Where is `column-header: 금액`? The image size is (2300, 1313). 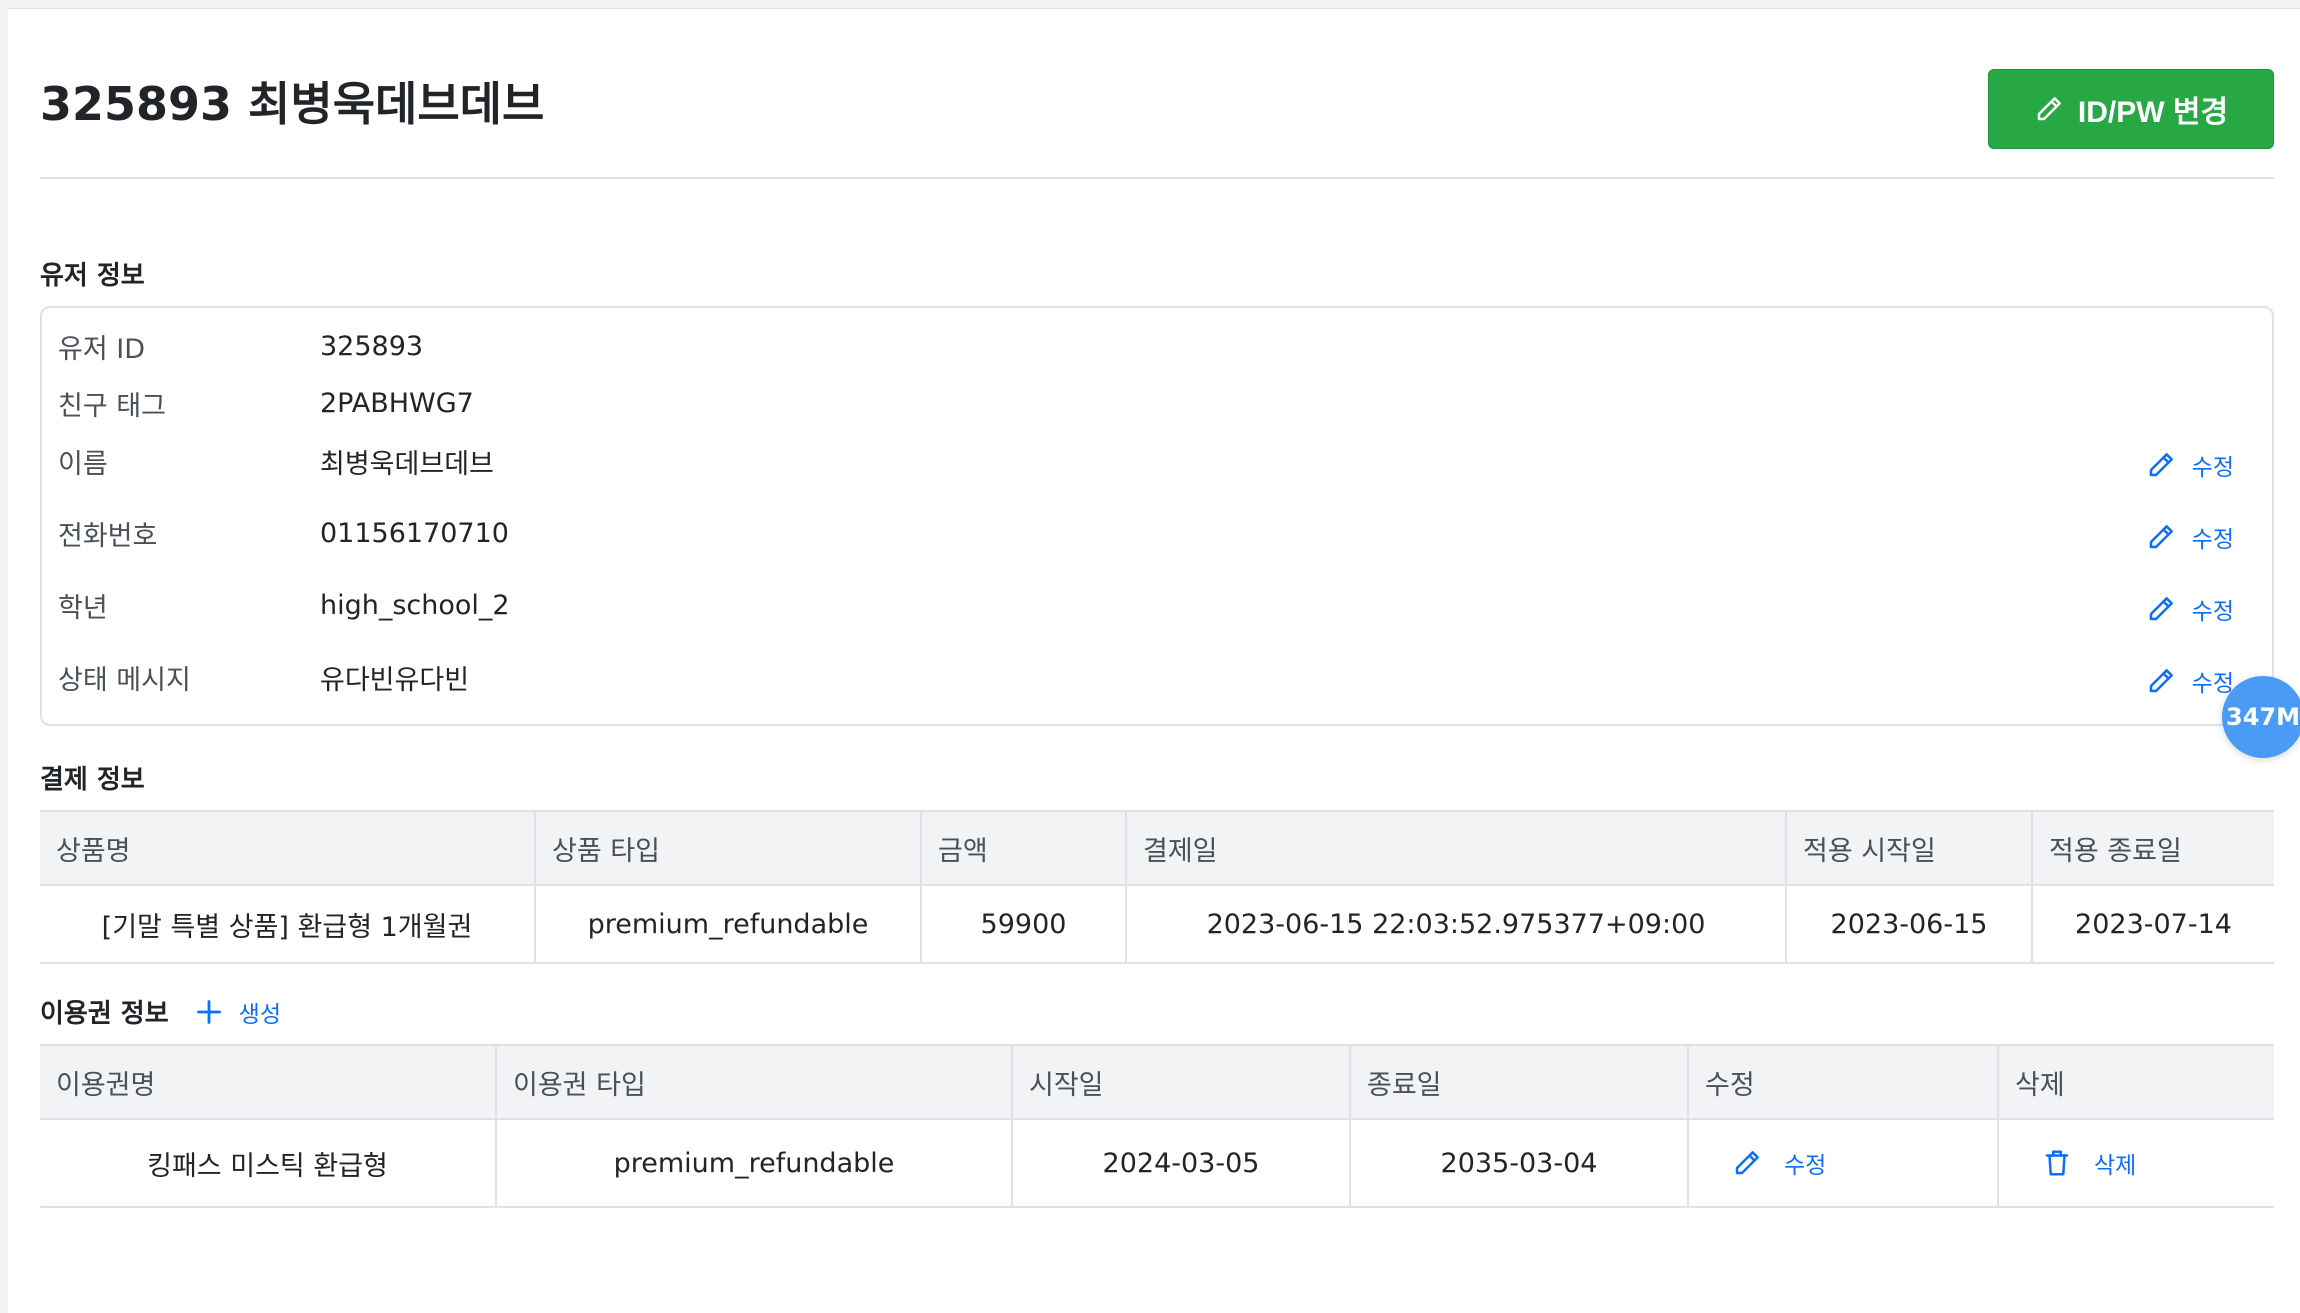 column-header: 금액 is located at coordinates (1024, 848).